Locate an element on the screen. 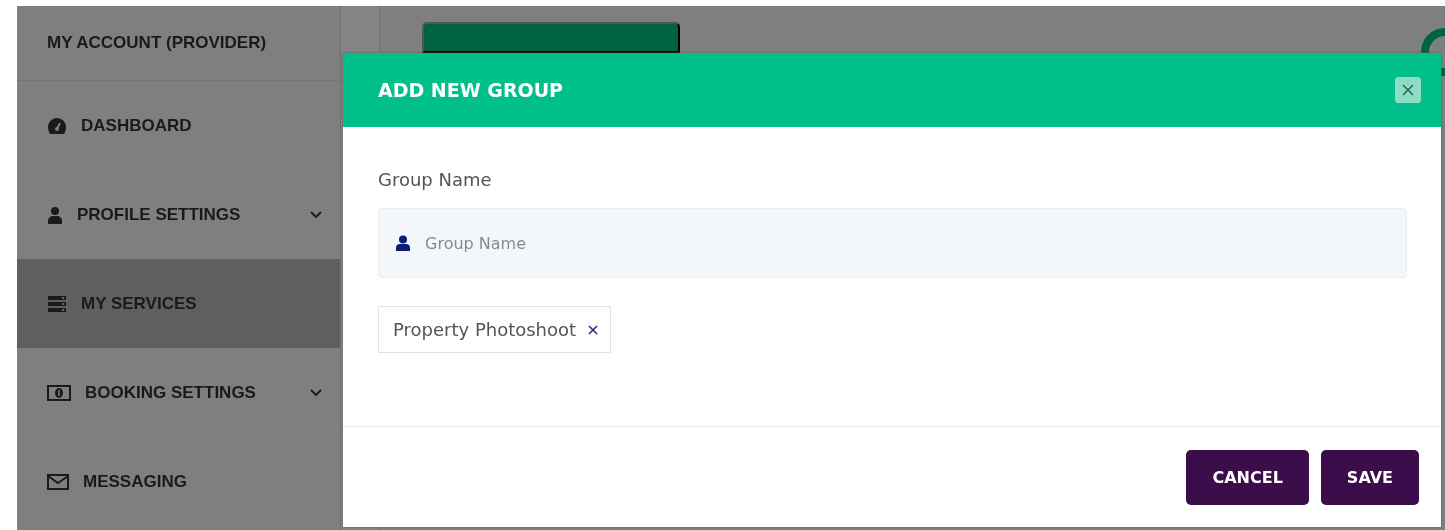 The image size is (1445, 530). tag-label: Property Photoshoot is located at coordinates (485, 329).